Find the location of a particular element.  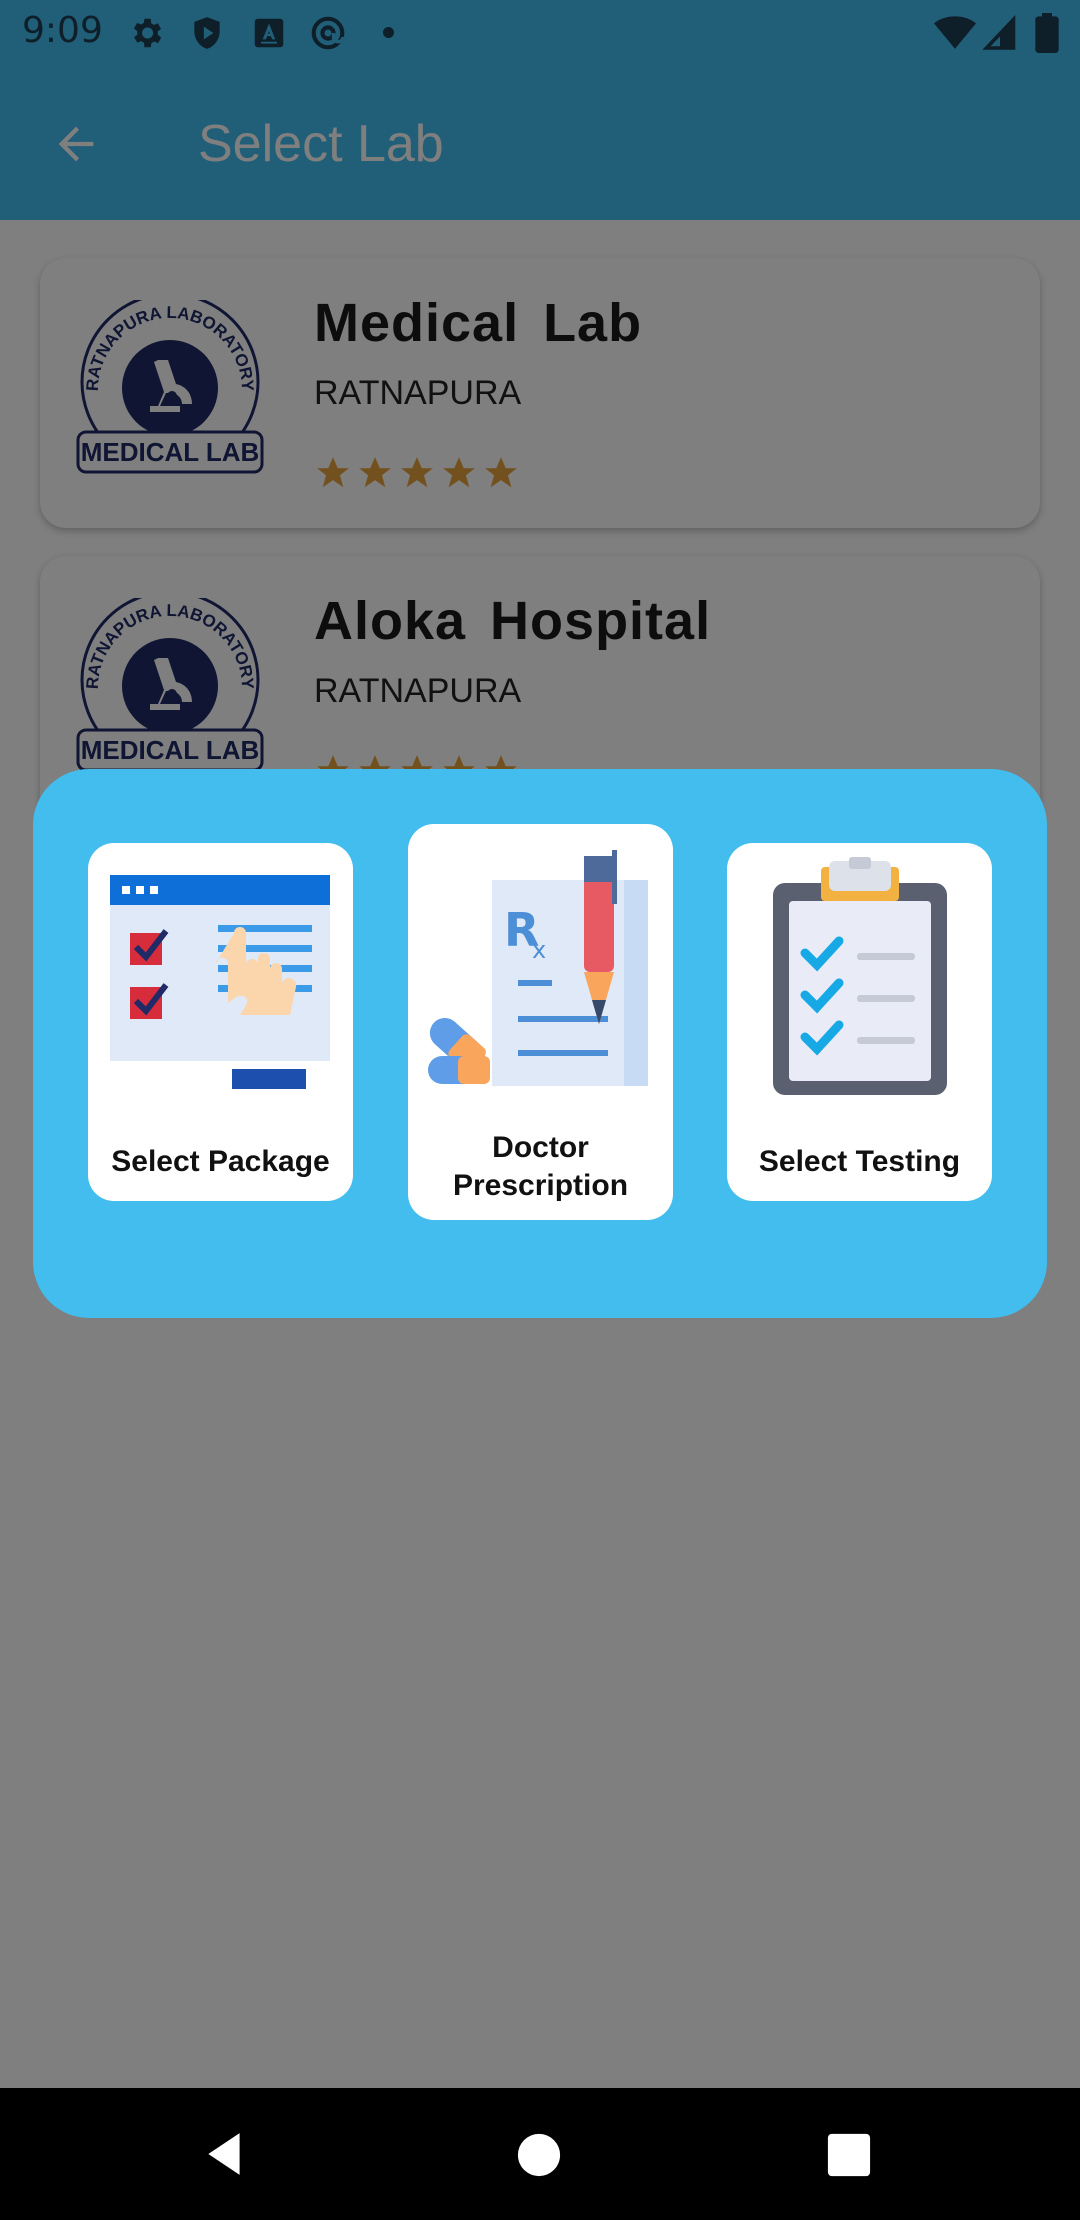

select-package-button: Select Package is located at coordinates (220, 1022).